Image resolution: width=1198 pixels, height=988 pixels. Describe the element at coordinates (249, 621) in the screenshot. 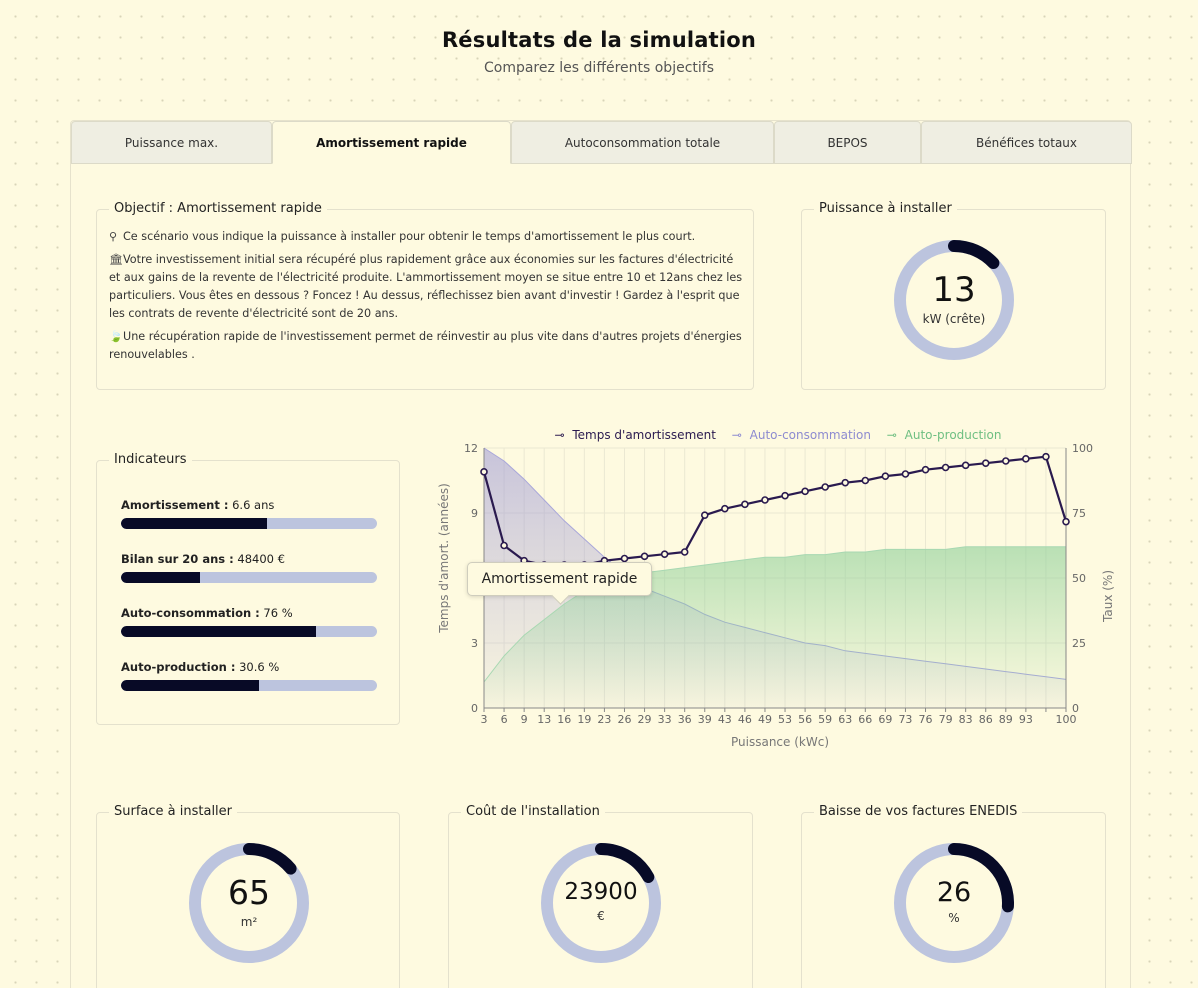

I see `indicator-auto-consommation: Auto-consommation : 76 %` at that location.